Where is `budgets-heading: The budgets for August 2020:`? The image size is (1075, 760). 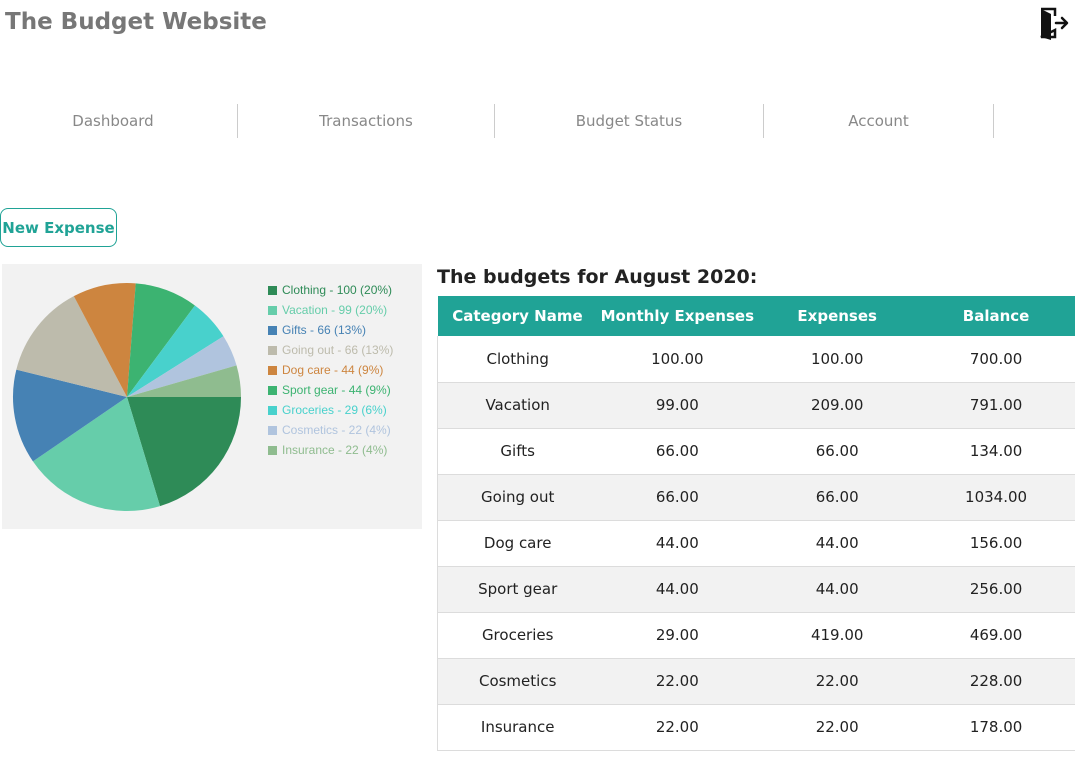
budgets-heading: The budgets for August 2020: is located at coordinates (597, 277).